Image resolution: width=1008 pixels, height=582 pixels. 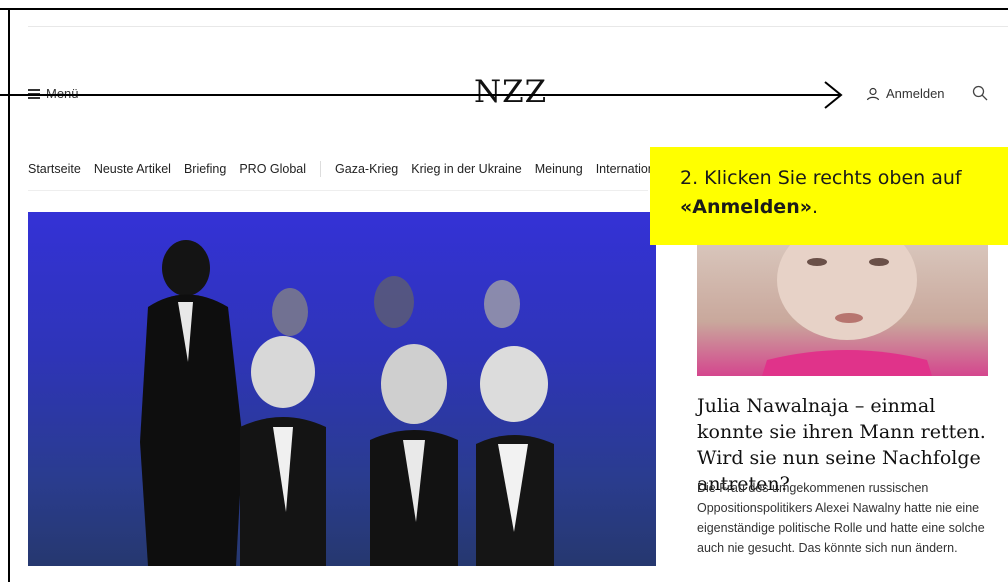 I want to click on nav-item-international: Internation, so click(x=625, y=169).